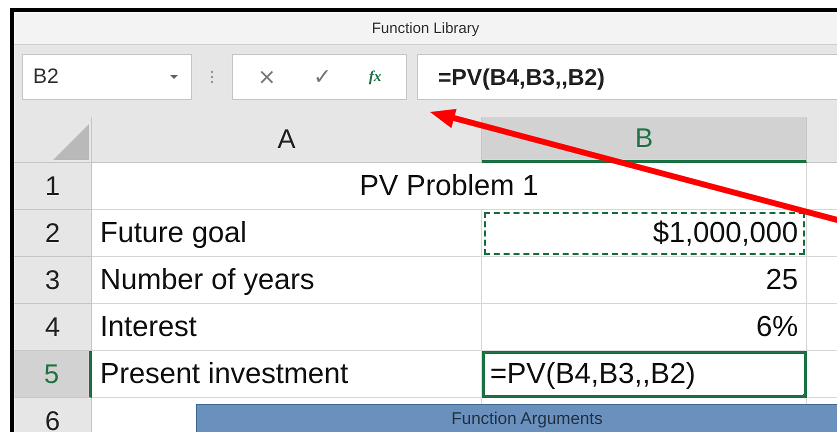  Describe the element at coordinates (287, 140) in the screenshot. I see `column-header: A` at that location.